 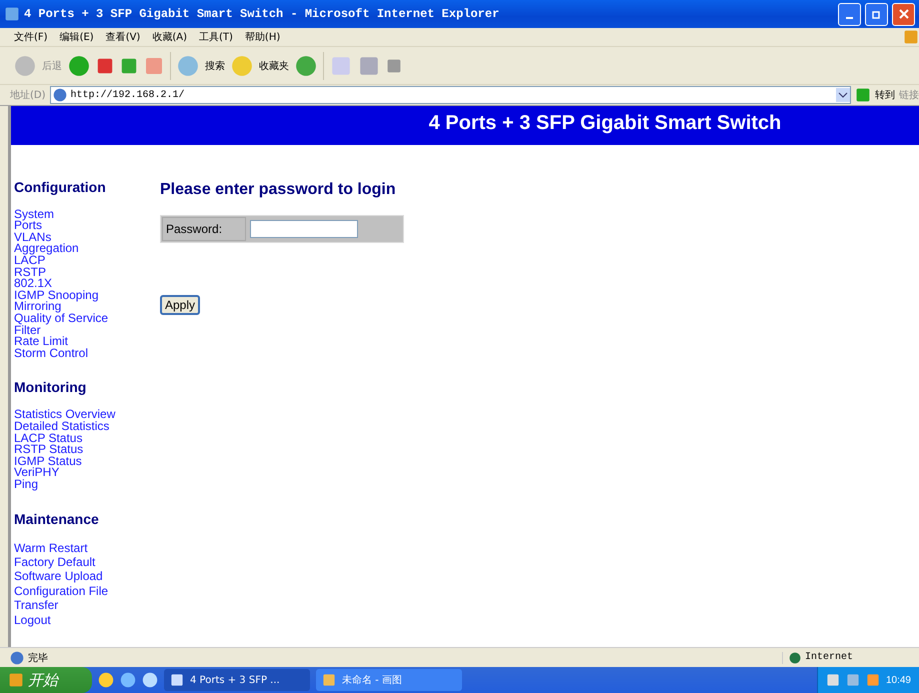 What do you see at coordinates (87, 619) in the screenshot?
I see `nav-link: Logout` at bounding box center [87, 619].